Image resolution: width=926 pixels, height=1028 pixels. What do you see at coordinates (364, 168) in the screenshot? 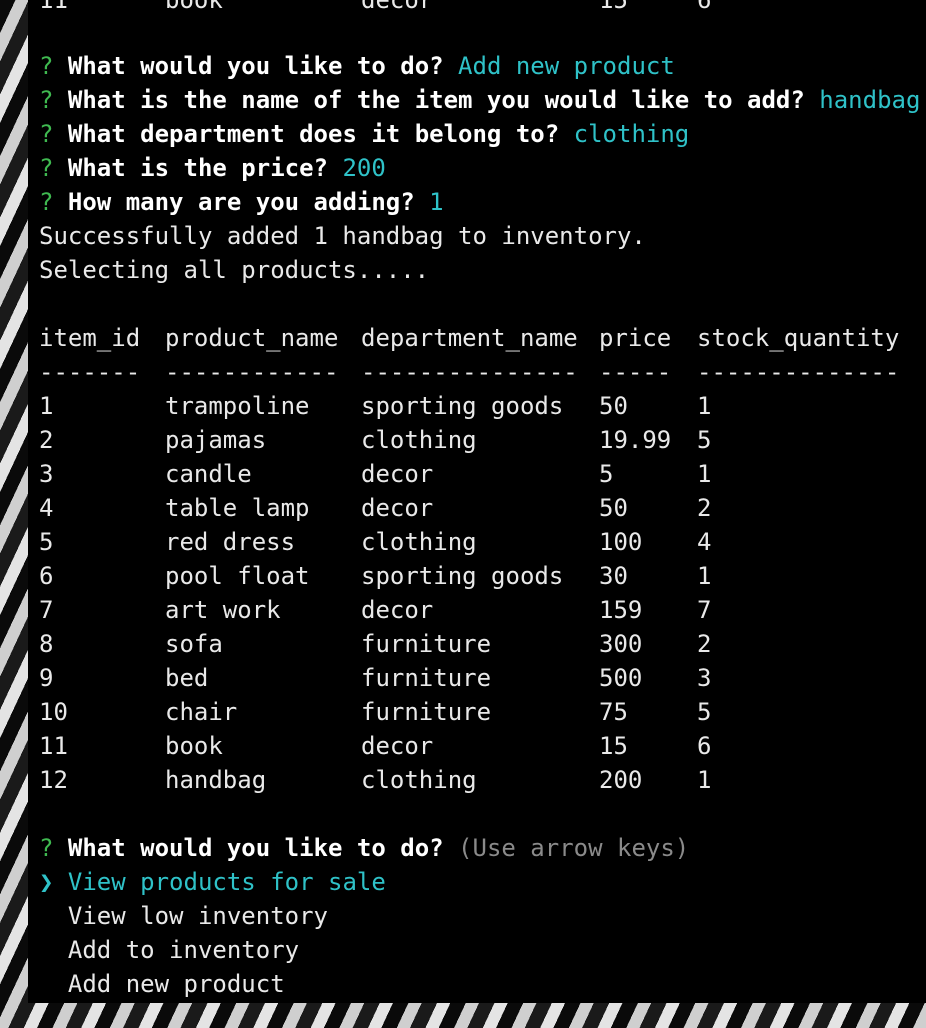
I see `answer-text: 200` at bounding box center [364, 168].